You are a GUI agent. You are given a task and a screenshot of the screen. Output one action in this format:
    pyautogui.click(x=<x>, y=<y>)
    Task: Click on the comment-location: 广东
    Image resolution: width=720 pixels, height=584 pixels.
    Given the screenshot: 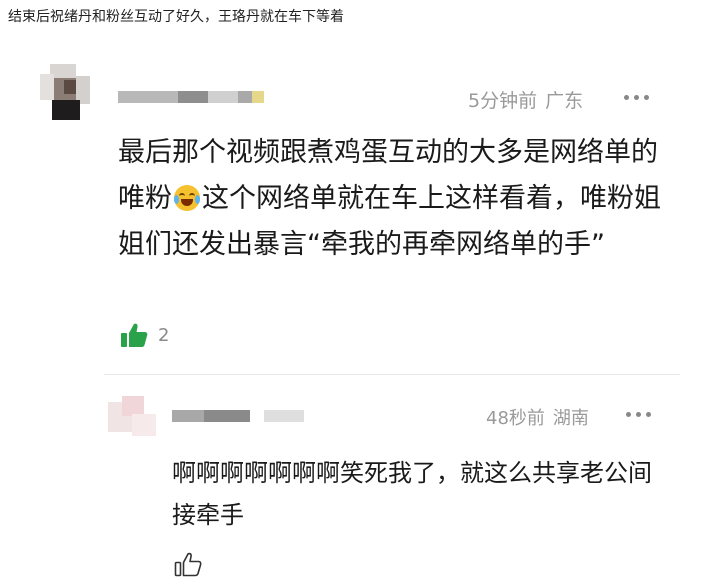 What is the action you would take?
    pyautogui.click(x=564, y=101)
    